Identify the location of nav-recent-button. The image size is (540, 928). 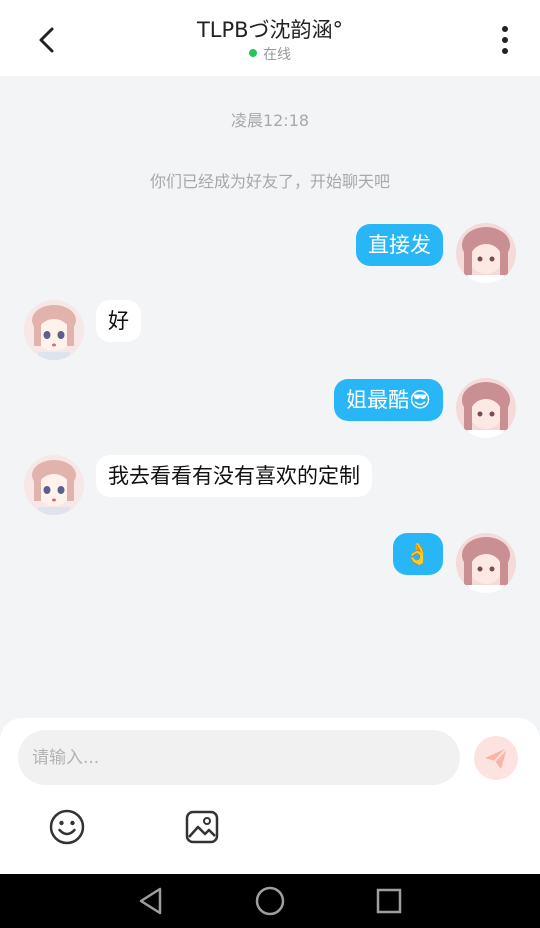
(389, 901).